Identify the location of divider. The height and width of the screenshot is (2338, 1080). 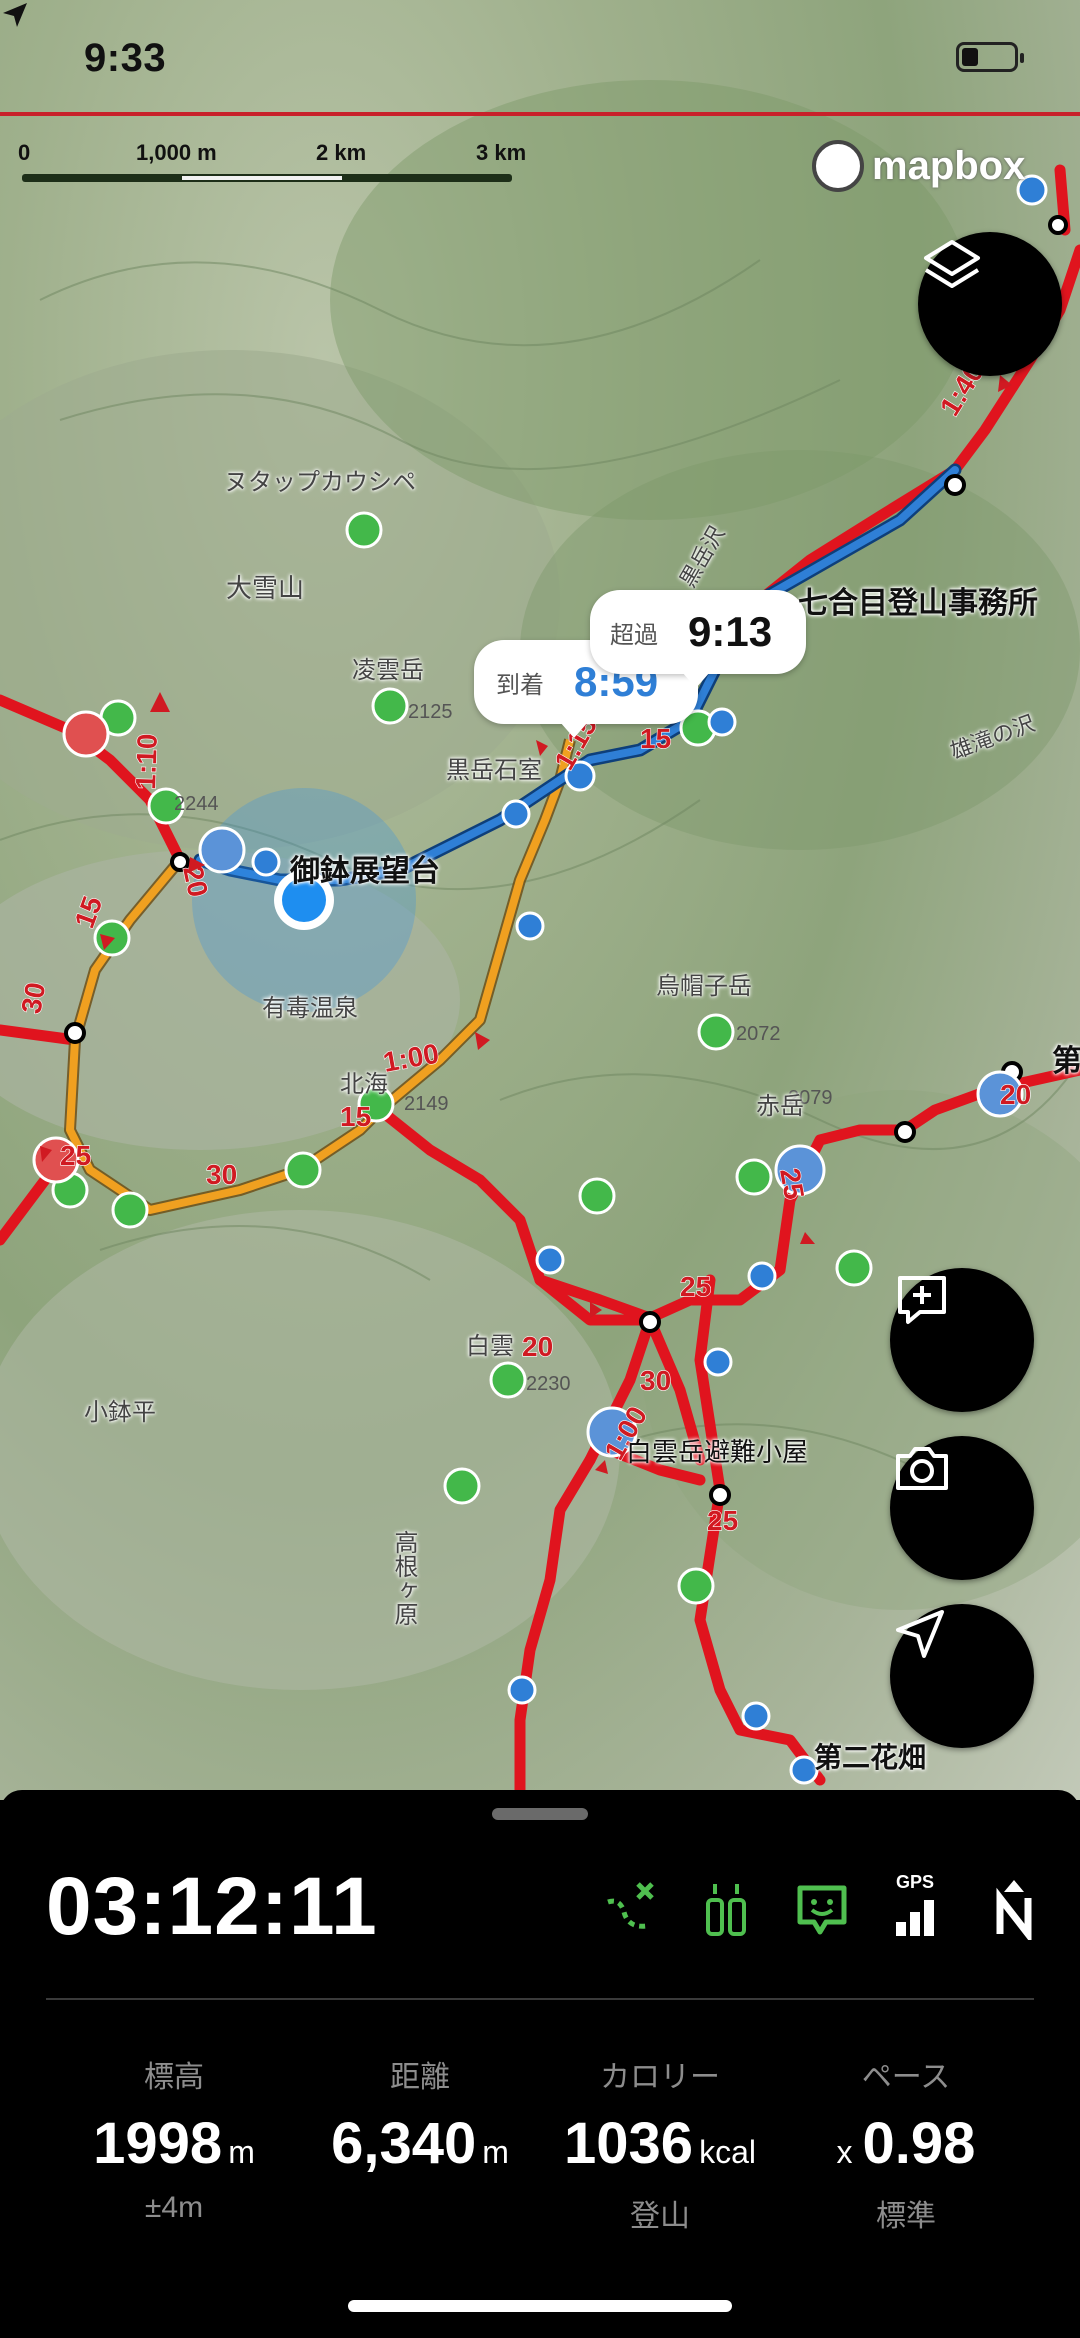
(540, 1999).